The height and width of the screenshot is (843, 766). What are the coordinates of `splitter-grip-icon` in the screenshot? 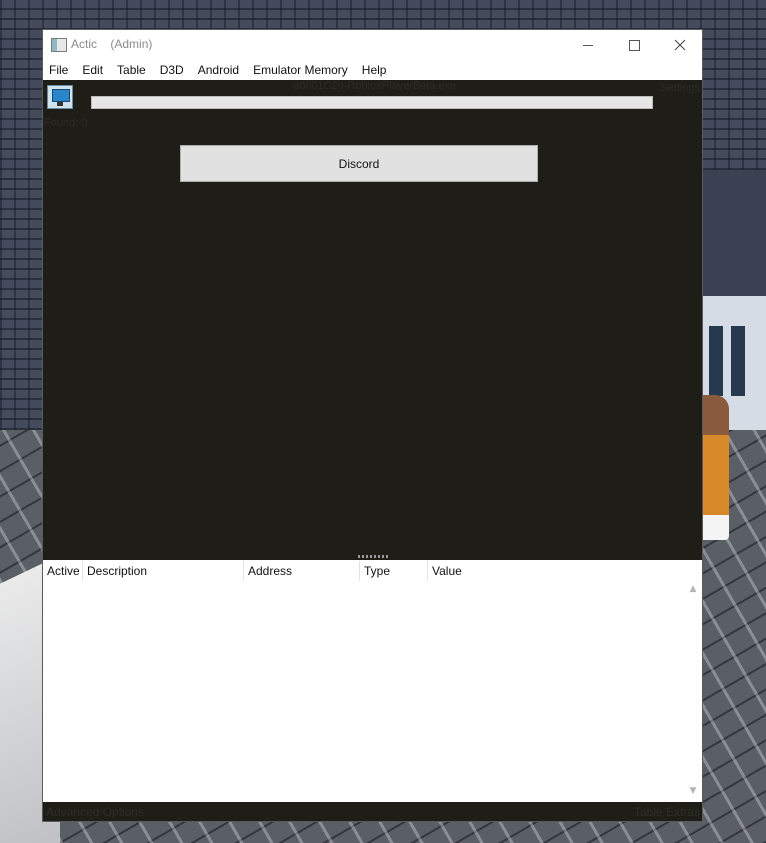 It's located at (373, 556).